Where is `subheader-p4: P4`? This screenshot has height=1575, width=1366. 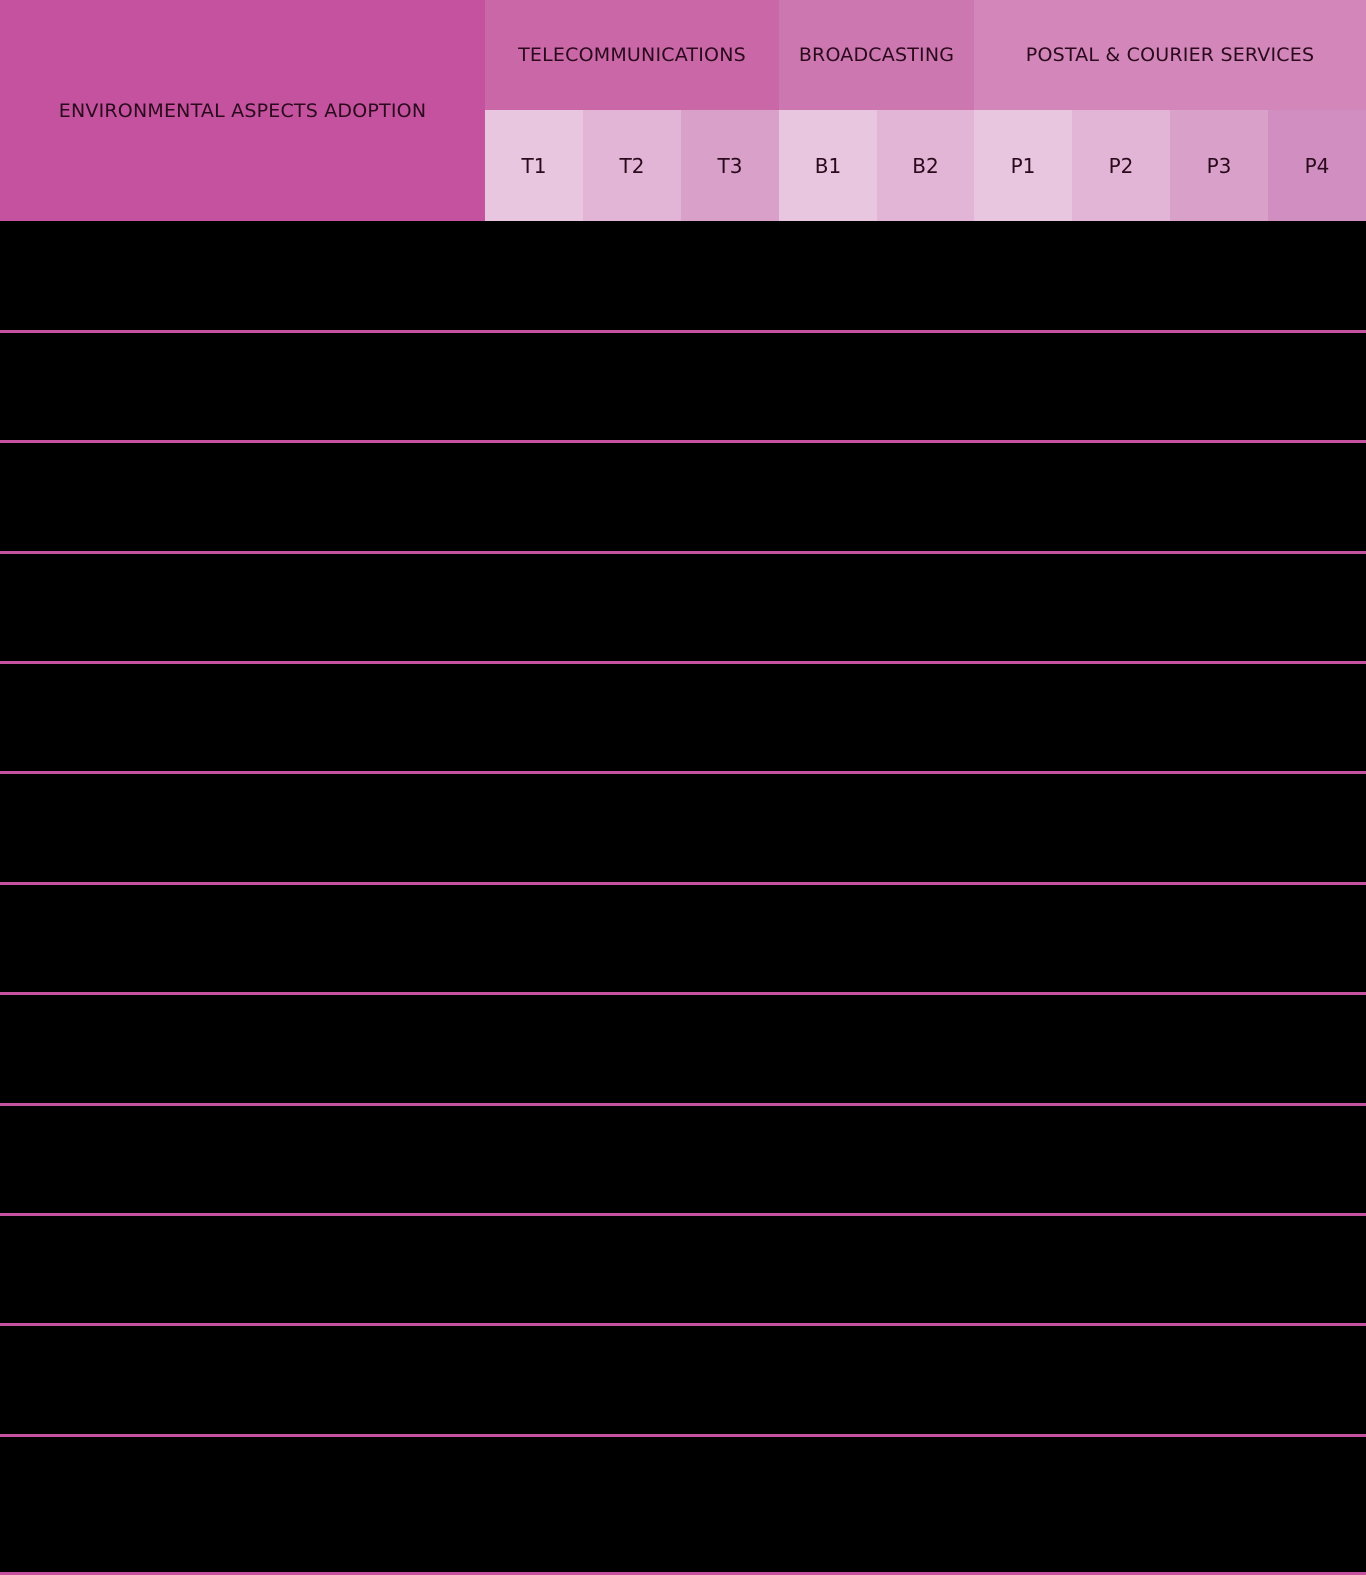 subheader-p4: P4 is located at coordinates (1317, 165).